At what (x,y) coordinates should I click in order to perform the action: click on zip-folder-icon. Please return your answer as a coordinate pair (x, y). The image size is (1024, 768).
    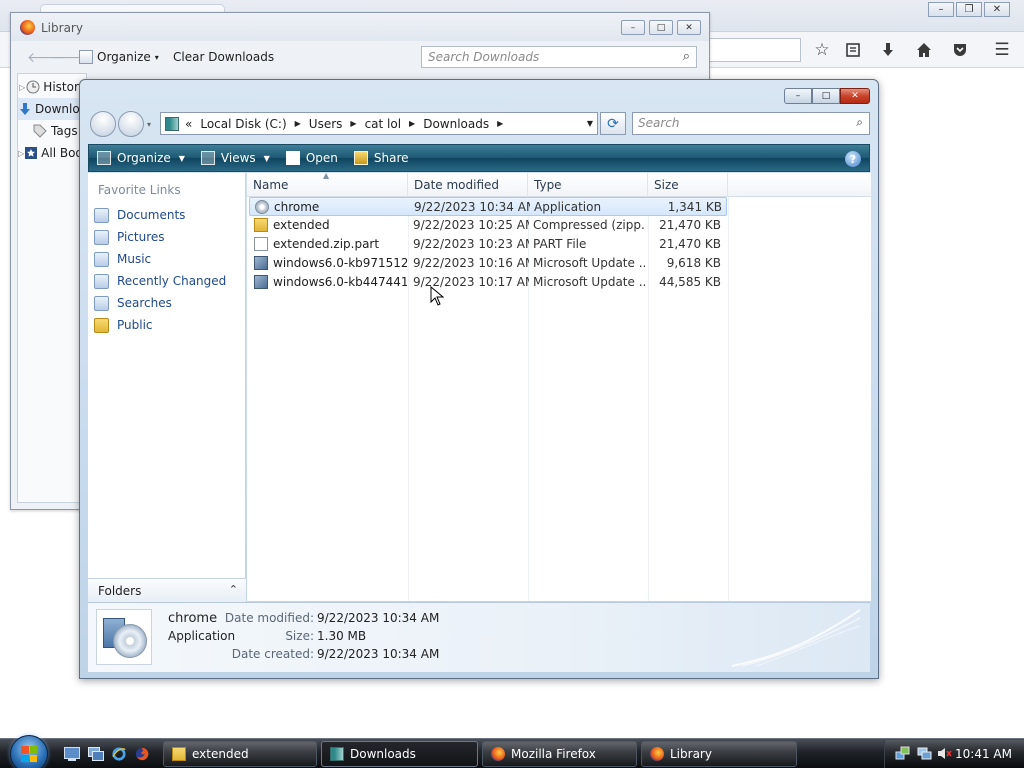
    Looking at the image, I should click on (261, 225).